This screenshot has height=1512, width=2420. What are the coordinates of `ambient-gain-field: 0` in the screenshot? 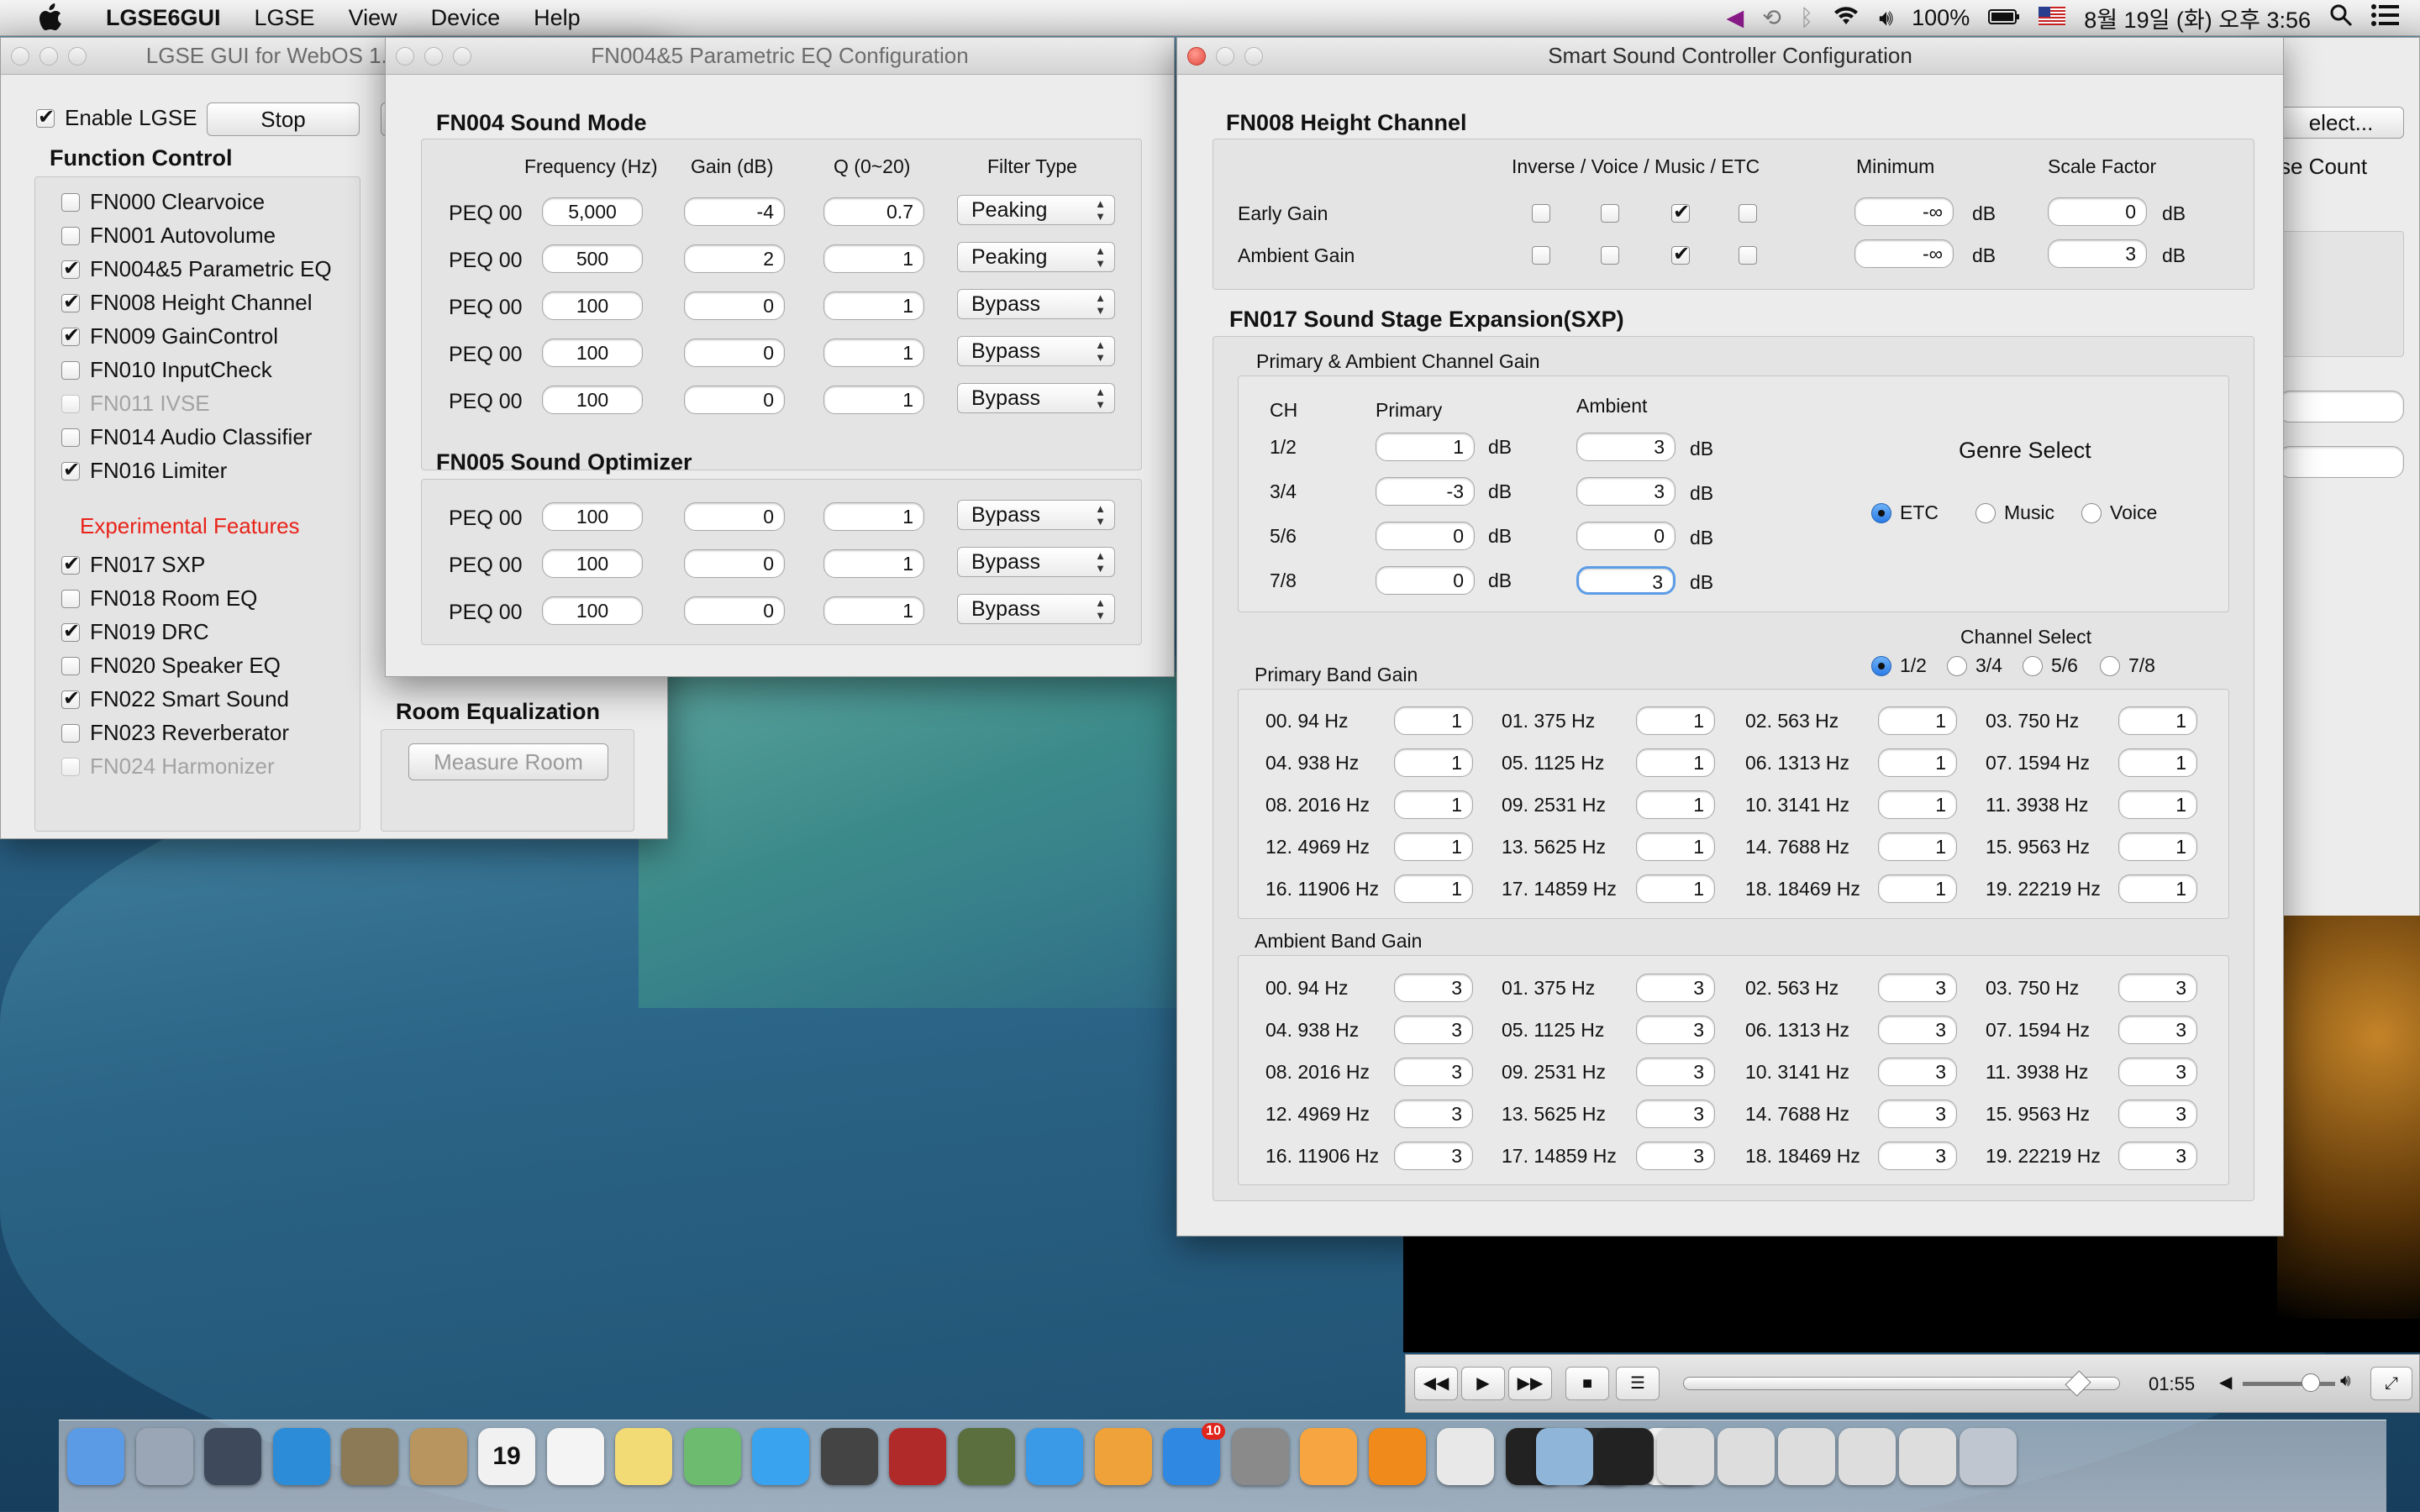 It's located at (1626, 536).